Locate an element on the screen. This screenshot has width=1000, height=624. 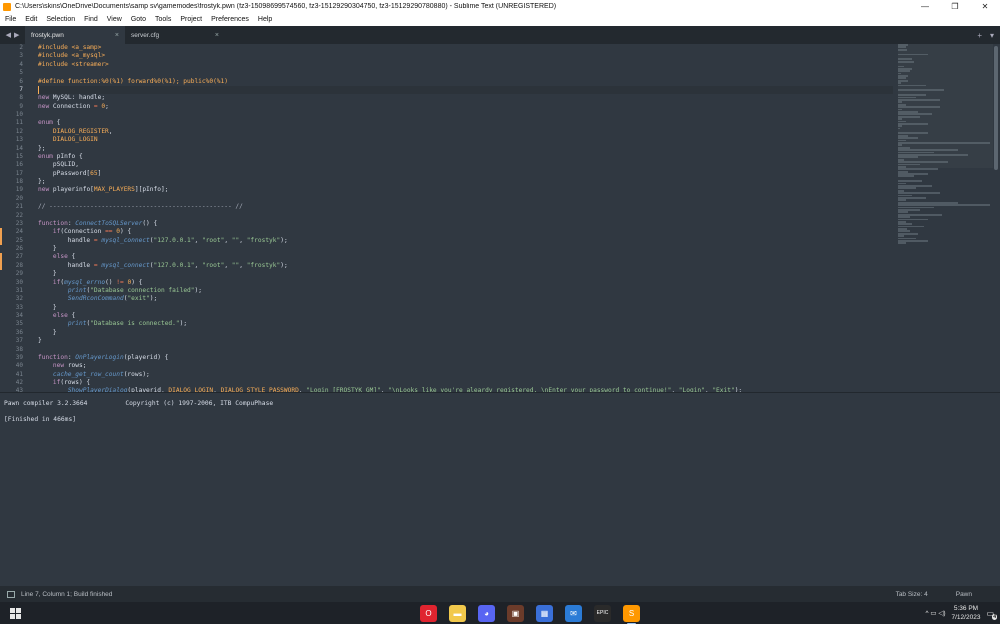
line-number: 32 is located at coordinates (19, 299).